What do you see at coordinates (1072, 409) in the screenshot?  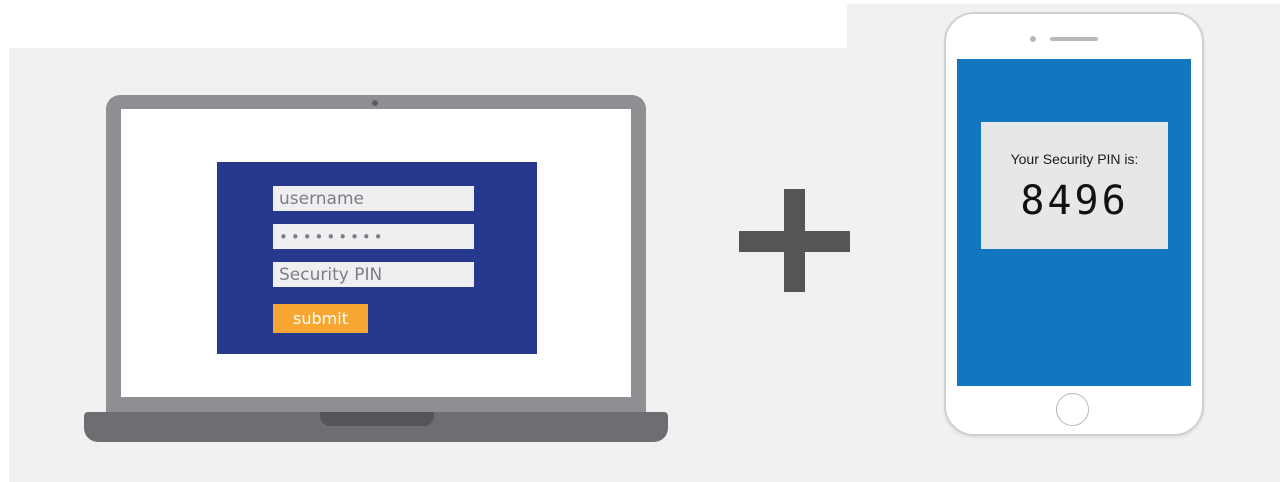 I see `home-button` at bounding box center [1072, 409].